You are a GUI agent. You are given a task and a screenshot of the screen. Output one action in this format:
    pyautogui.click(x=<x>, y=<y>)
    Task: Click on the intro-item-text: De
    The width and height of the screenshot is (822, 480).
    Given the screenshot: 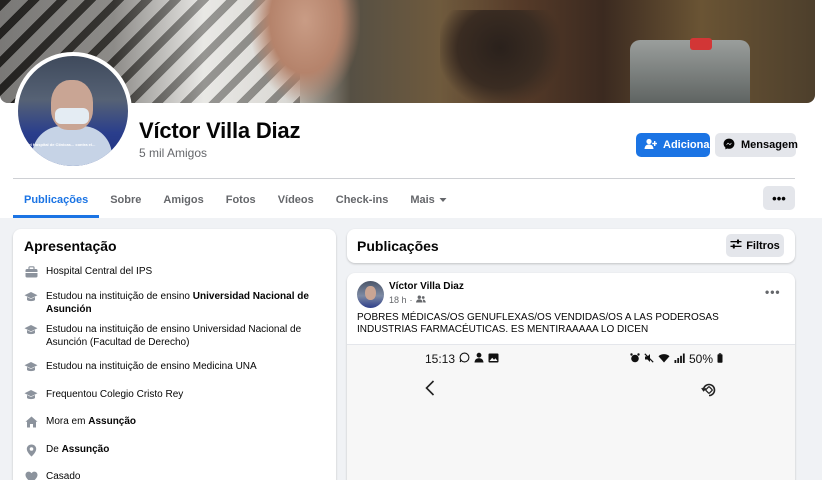 What is the action you would take?
    pyautogui.click(x=54, y=449)
    